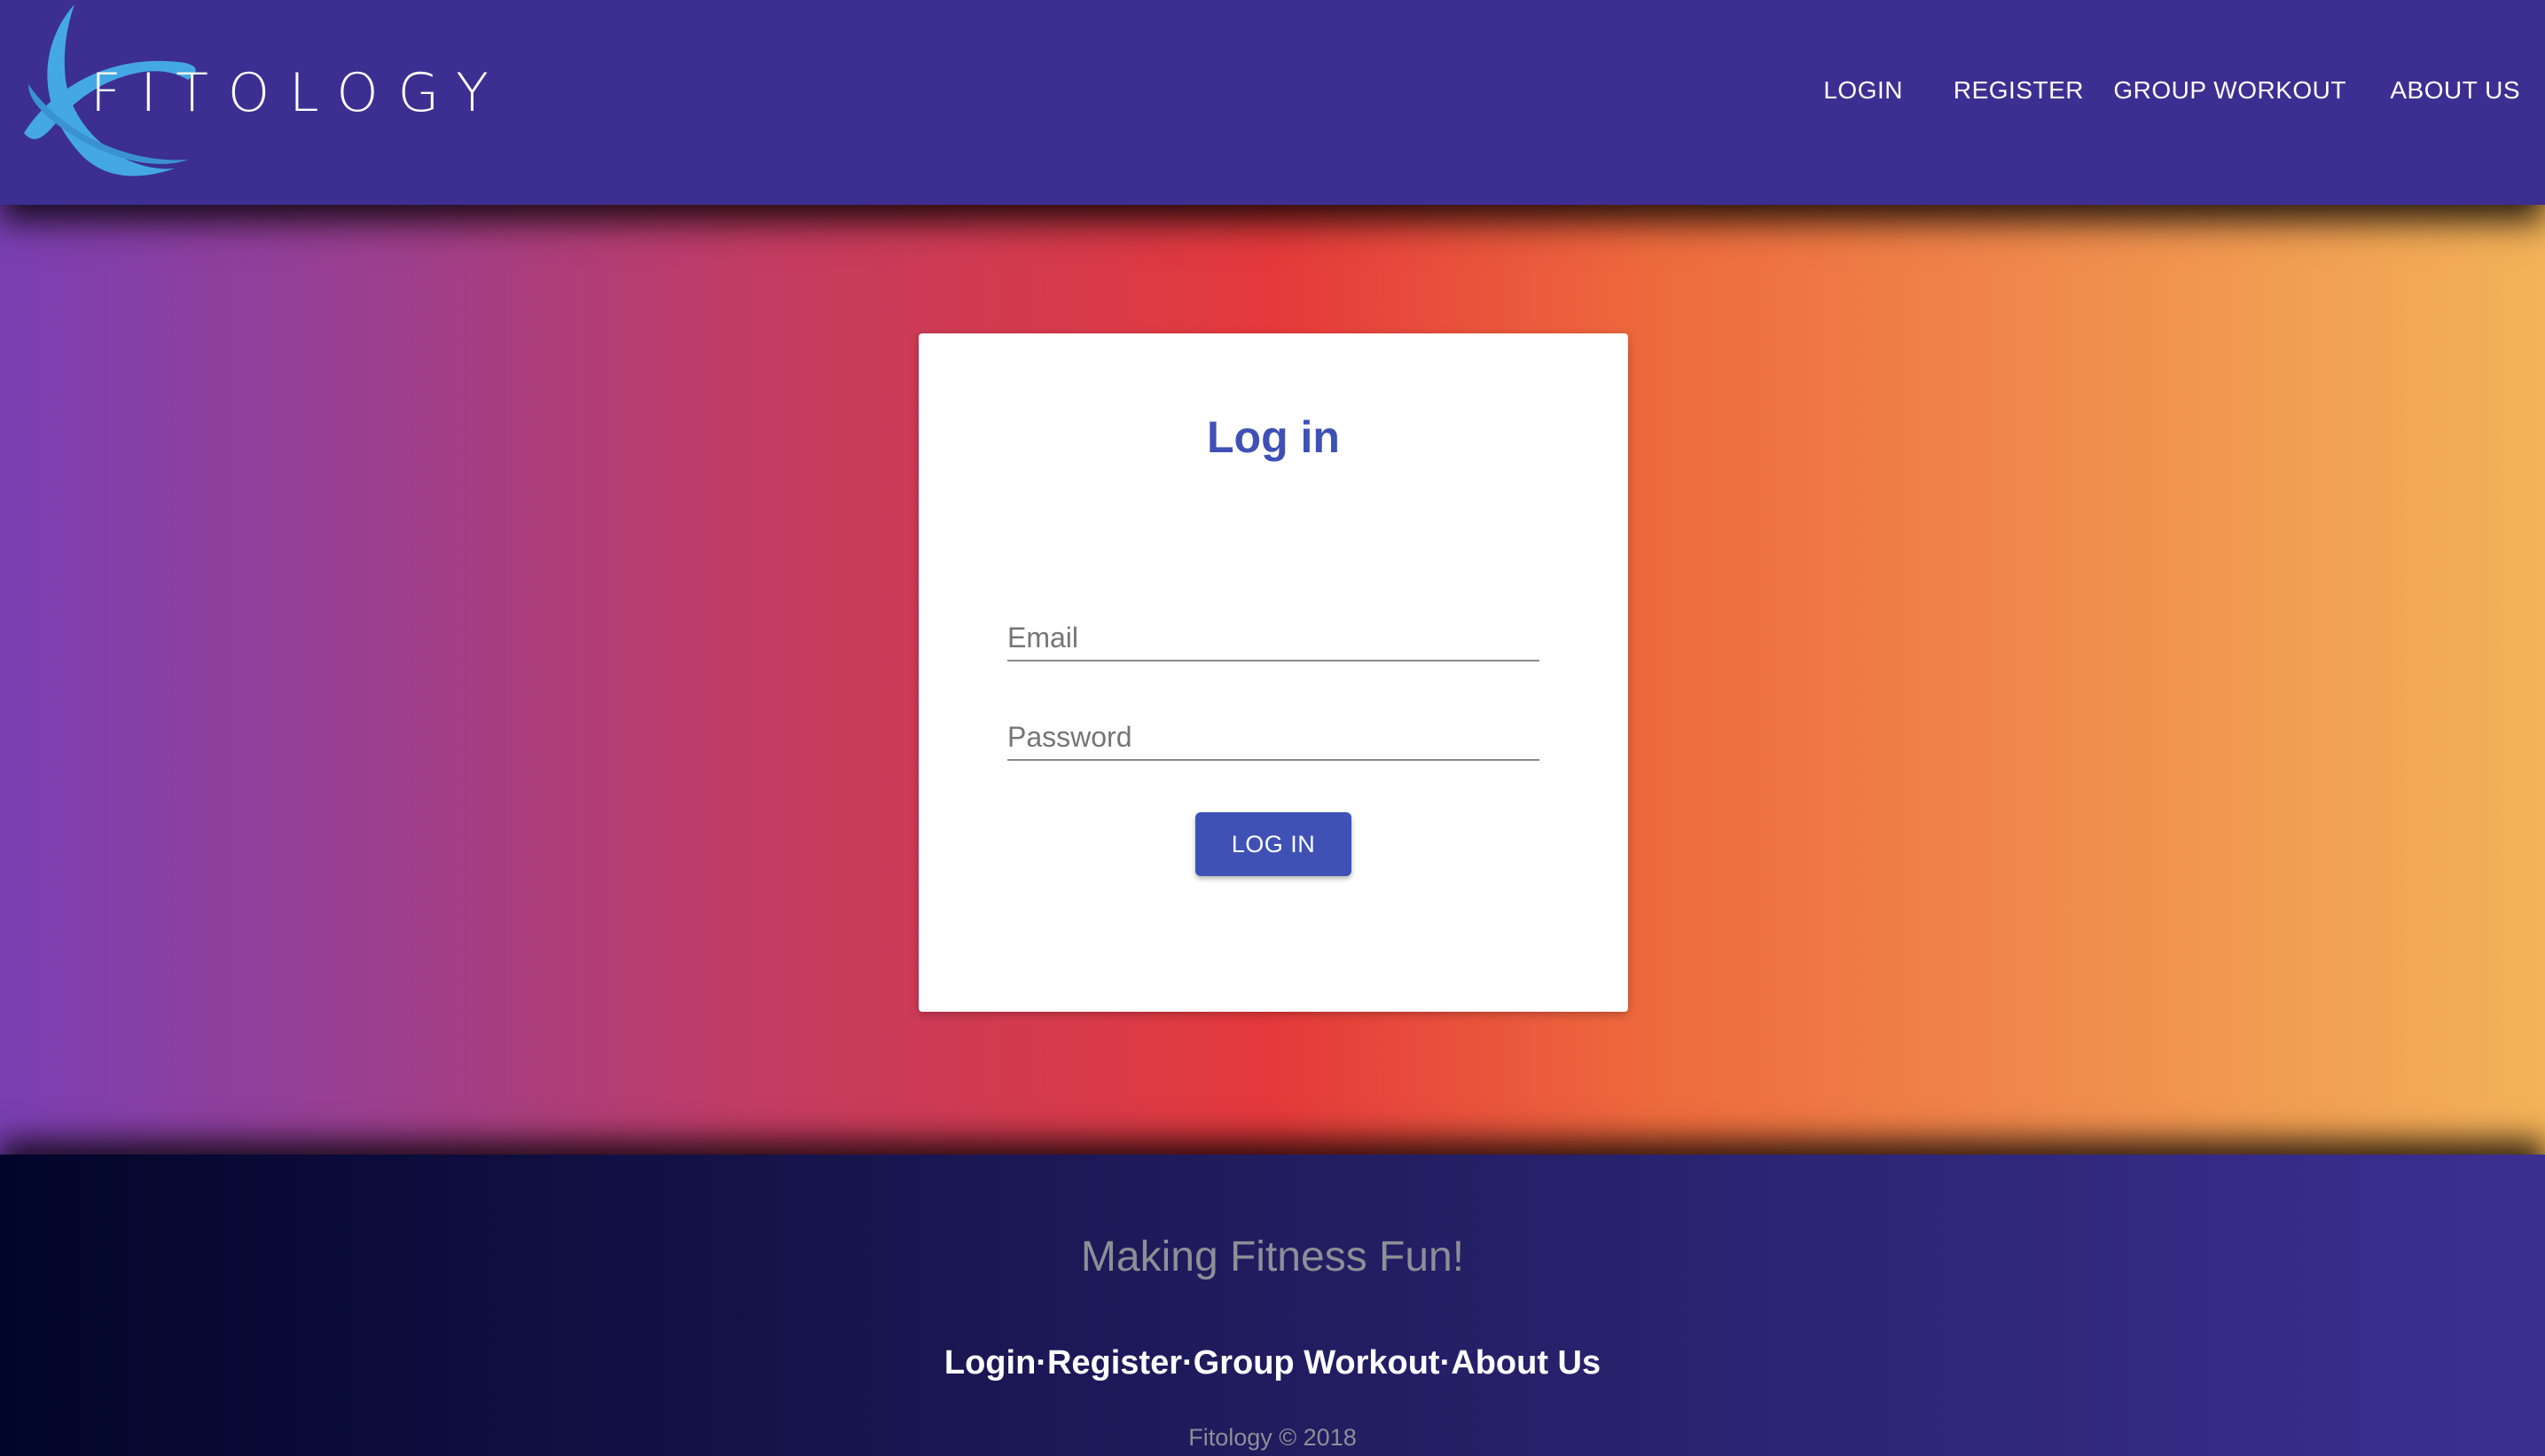 This screenshot has width=2545, height=1456. I want to click on email-field, so click(1273, 638).